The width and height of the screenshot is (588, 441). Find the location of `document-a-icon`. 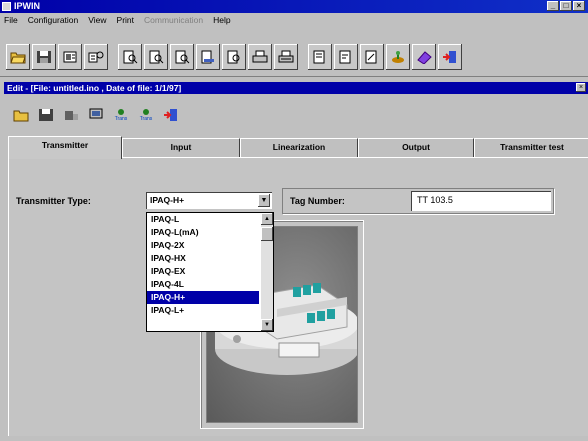

document-a-icon is located at coordinates (319, 57).